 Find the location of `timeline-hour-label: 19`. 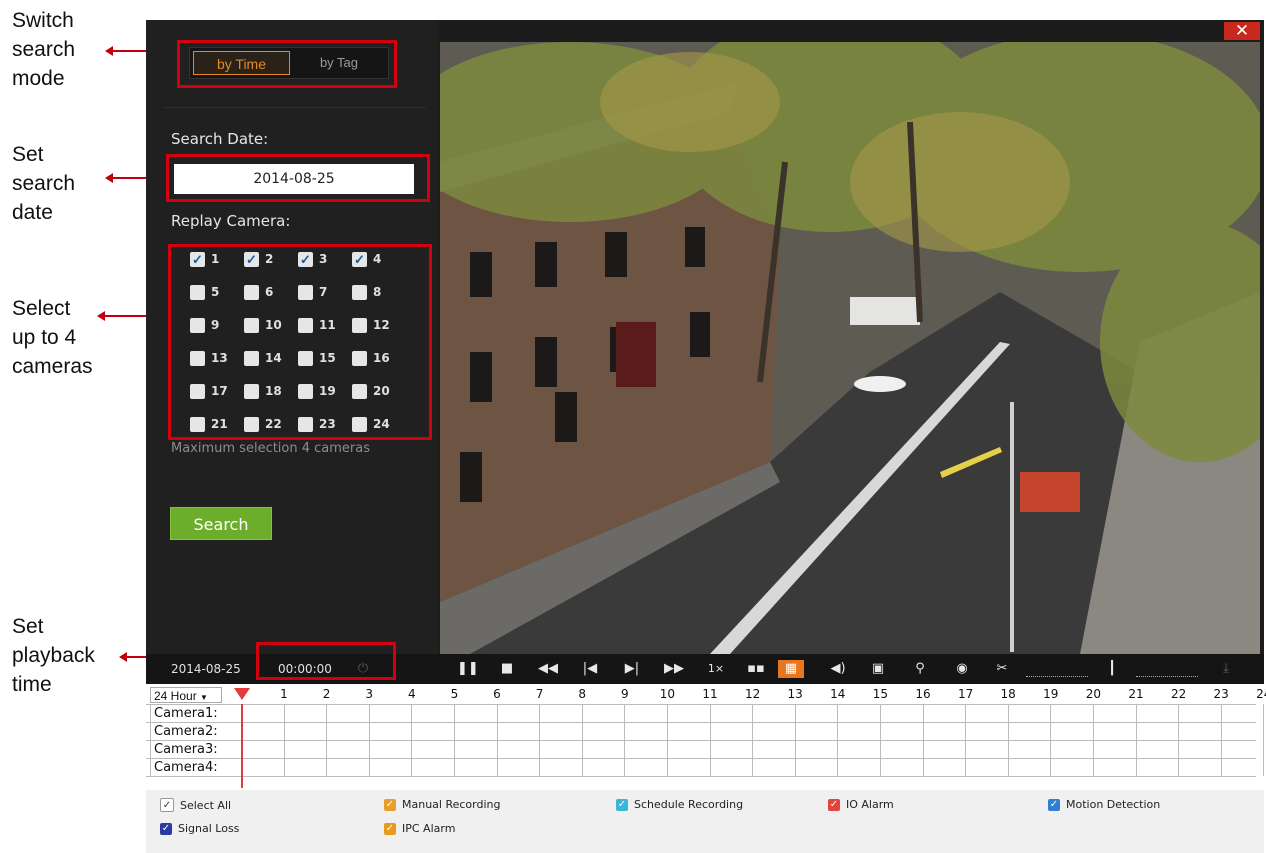

timeline-hour-label: 19 is located at coordinates (1051, 694).